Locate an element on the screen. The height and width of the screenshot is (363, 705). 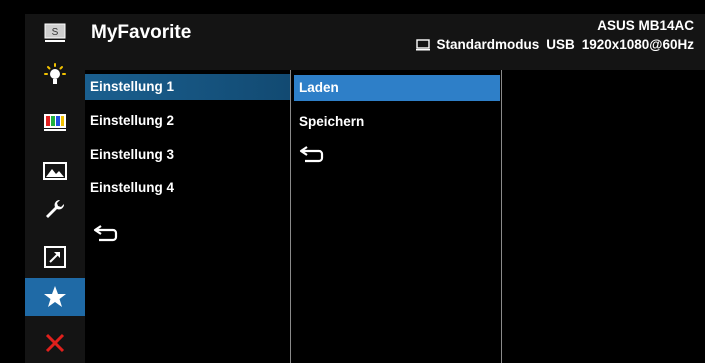
submenu-item-laden: Laden is located at coordinates (397, 88).